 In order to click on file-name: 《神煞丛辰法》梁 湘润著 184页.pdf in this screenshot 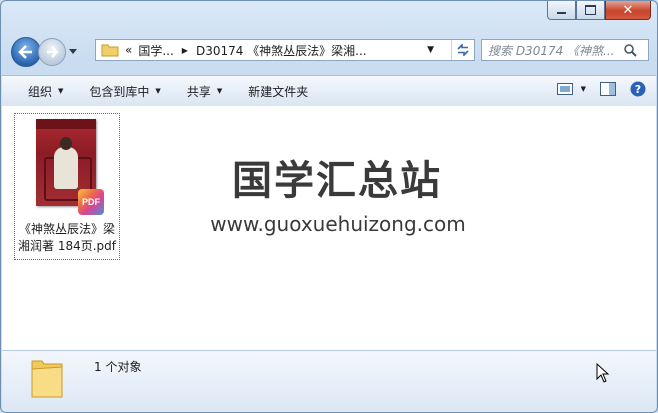, I will do `click(67, 238)`.